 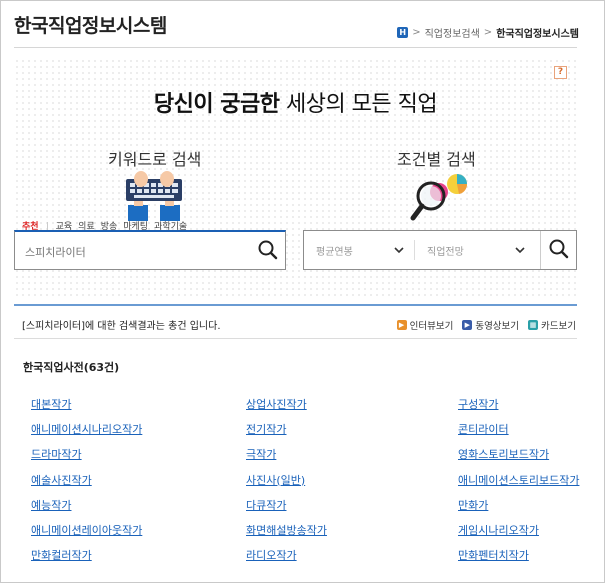 I want to click on breadcrumb-current: 한국직업정보시스템, so click(x=537, y=34).